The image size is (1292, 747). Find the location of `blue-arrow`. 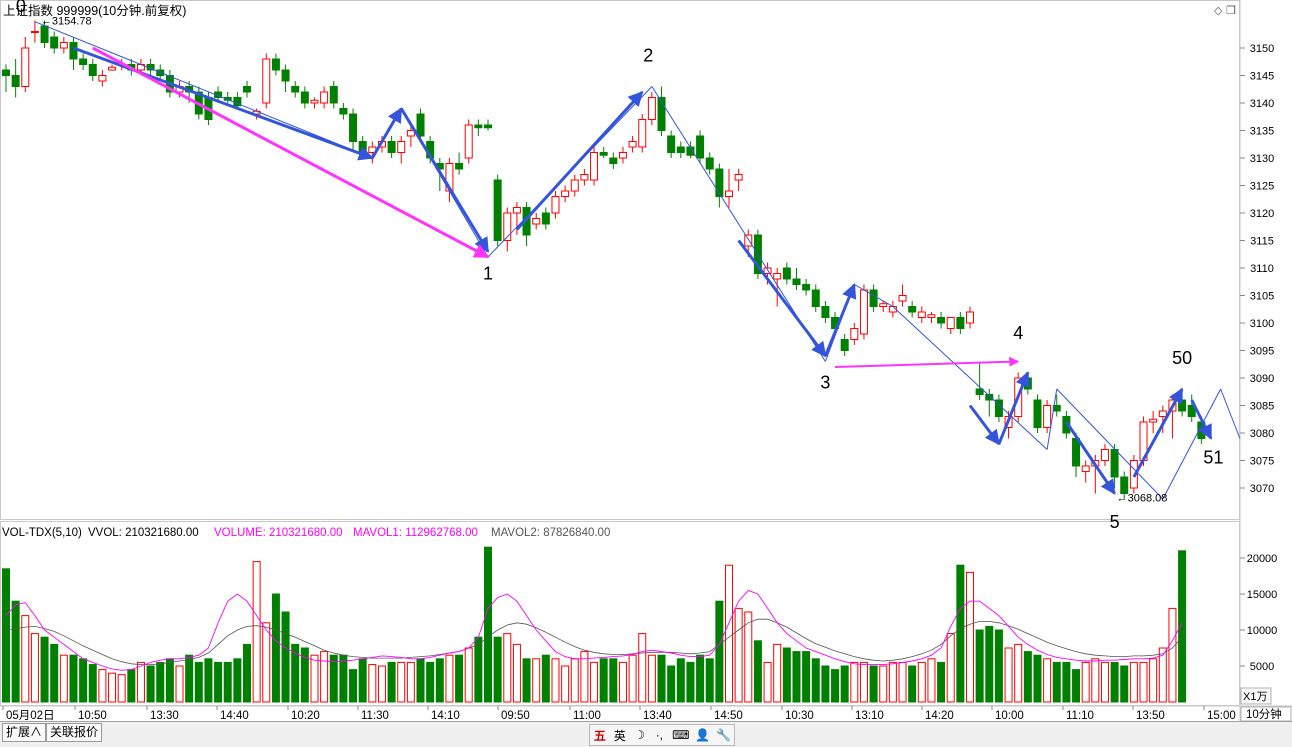

blue-arrow is located at coordinates (840, 320).